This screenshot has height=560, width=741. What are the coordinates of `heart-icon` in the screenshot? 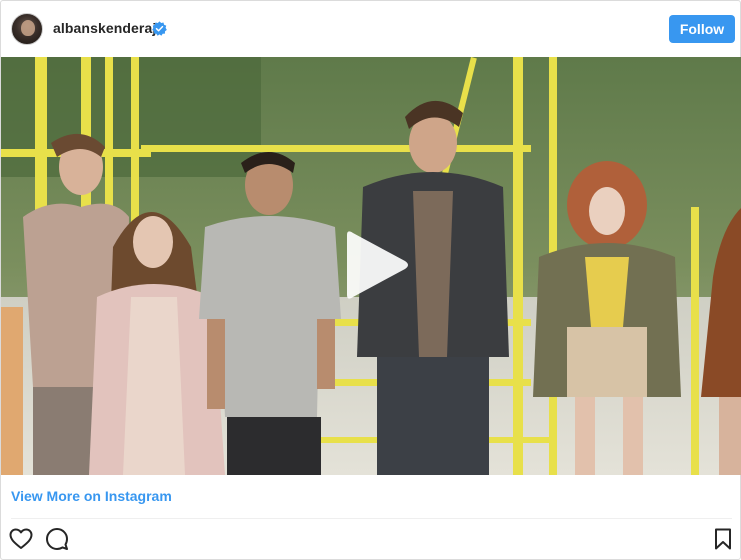 It's located at (21, 539).